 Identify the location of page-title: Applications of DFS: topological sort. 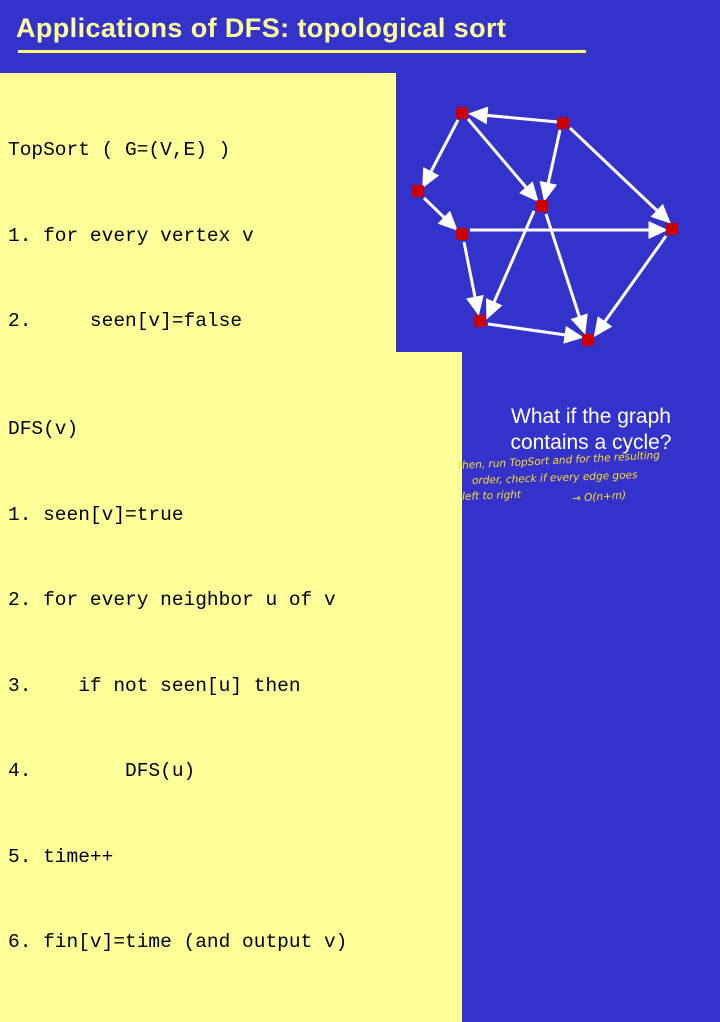
(261, 28).